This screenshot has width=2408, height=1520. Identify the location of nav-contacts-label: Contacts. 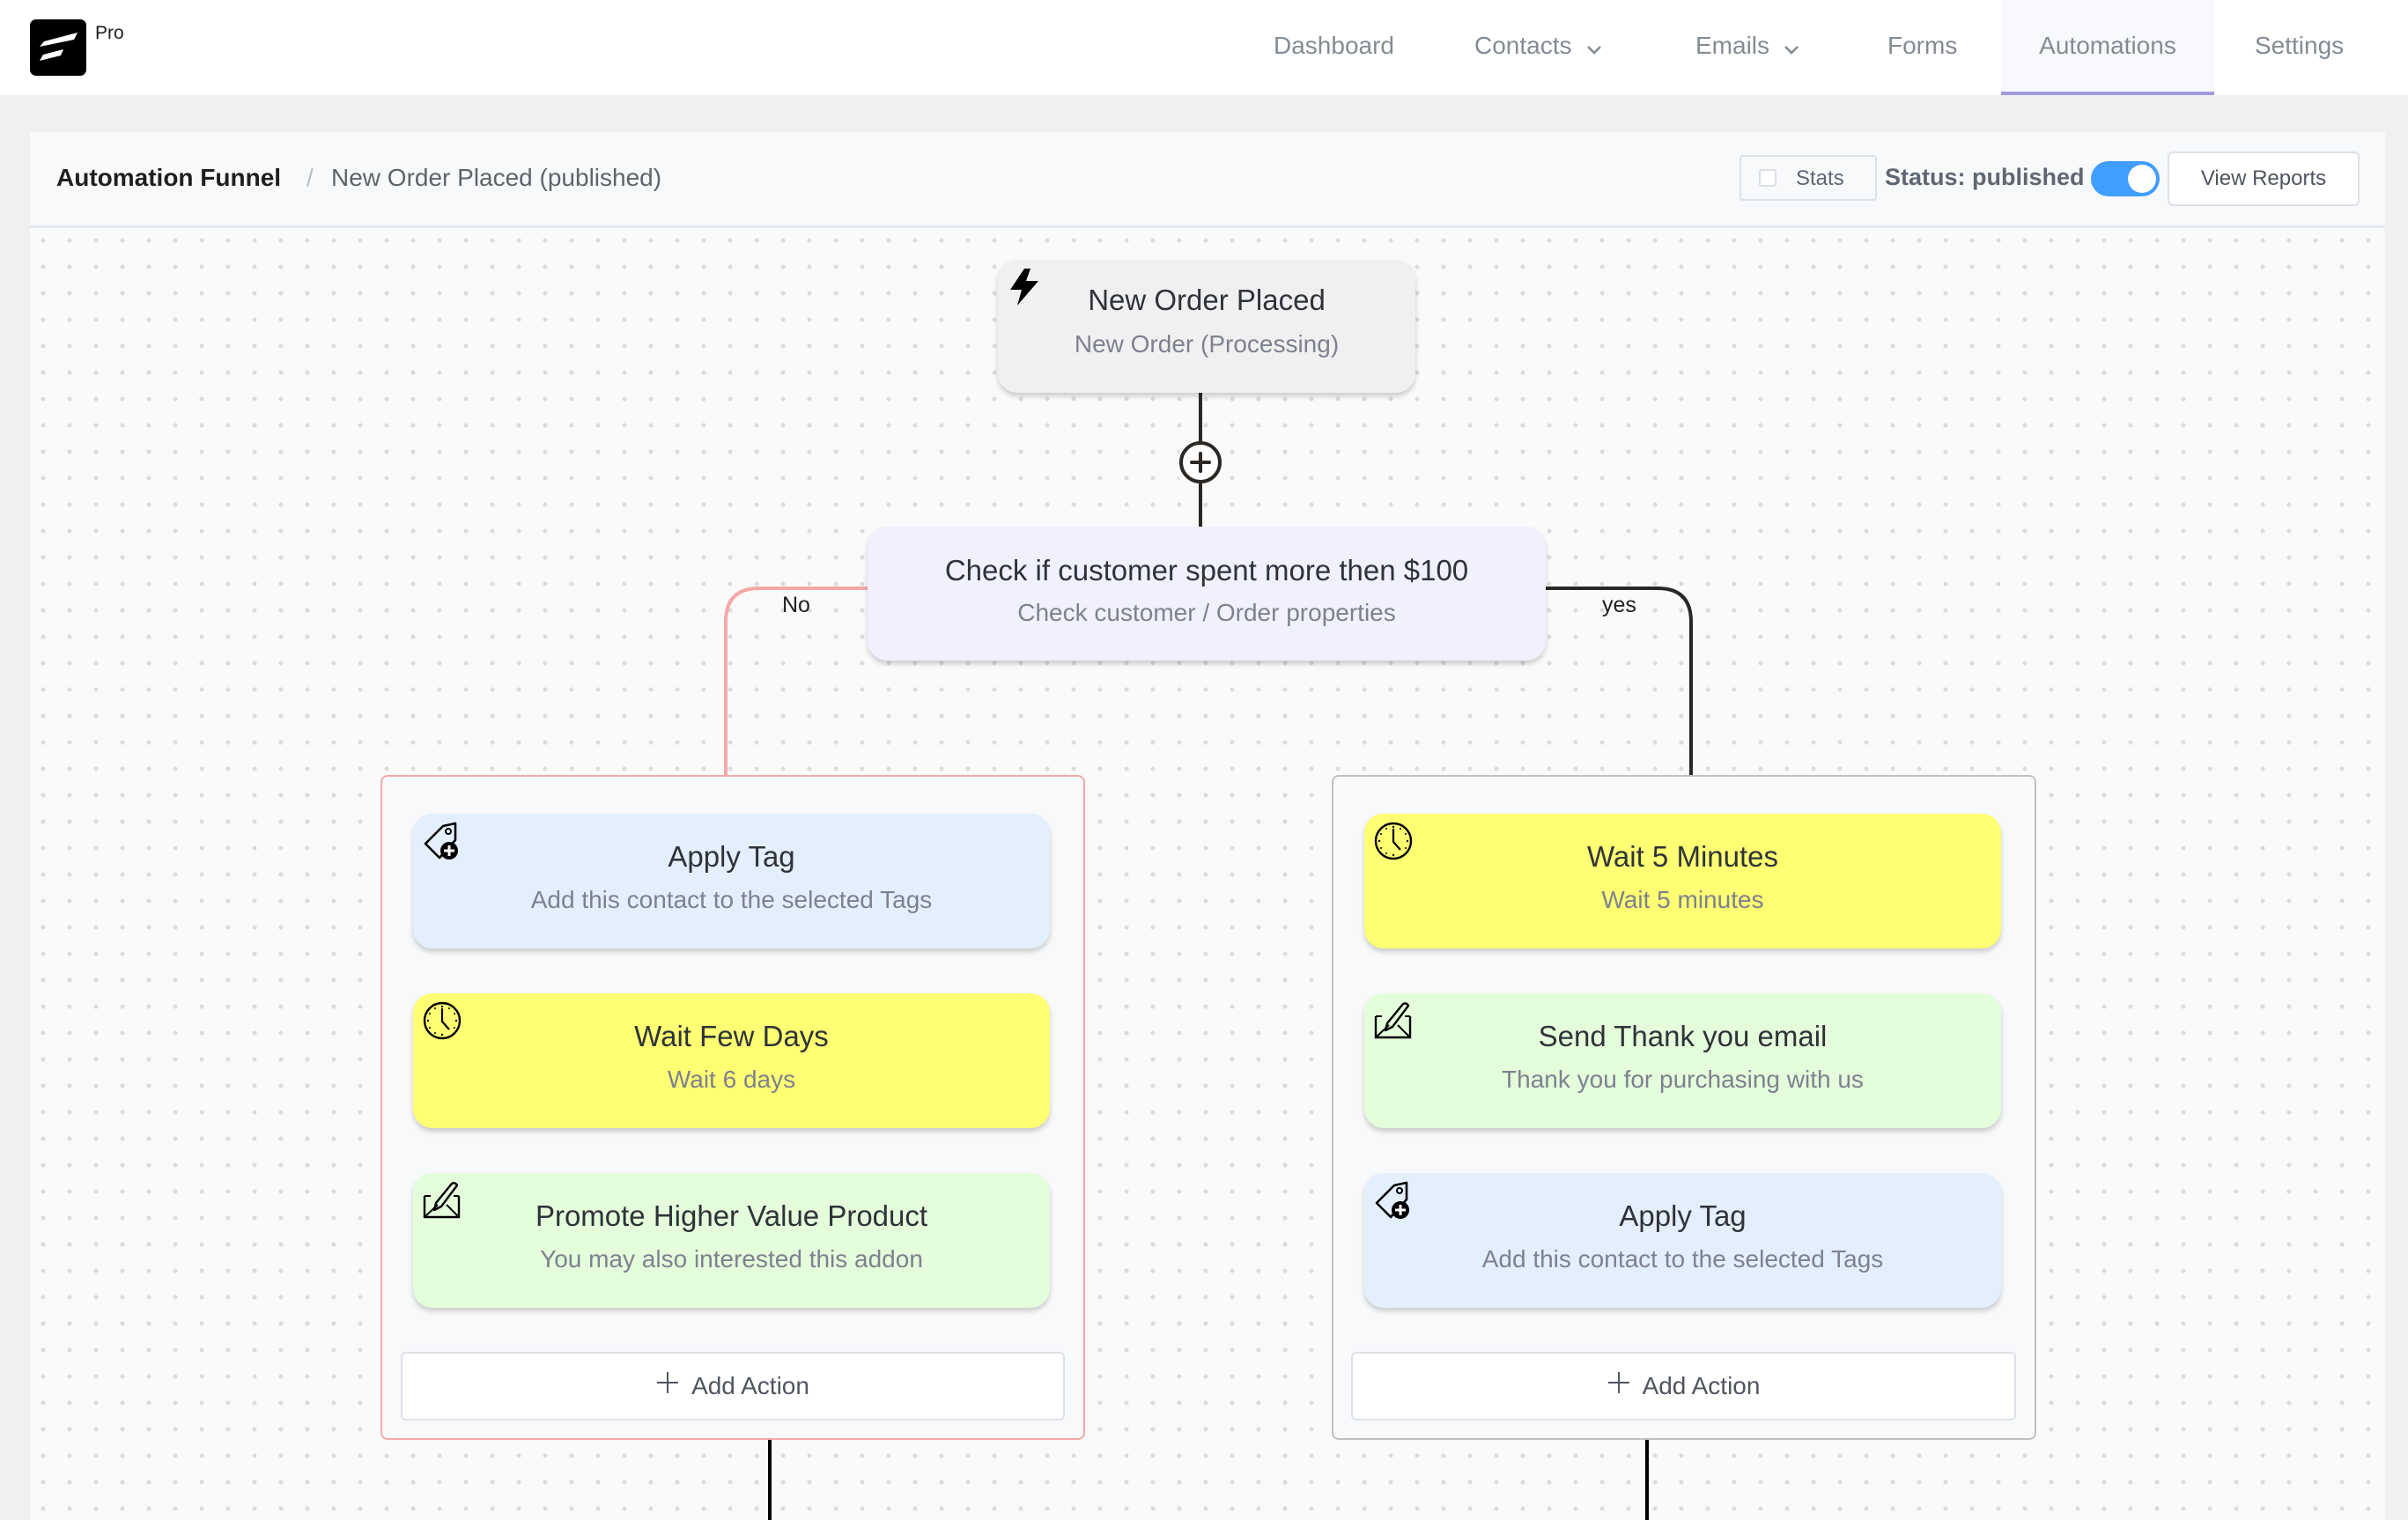
(1523, 45).